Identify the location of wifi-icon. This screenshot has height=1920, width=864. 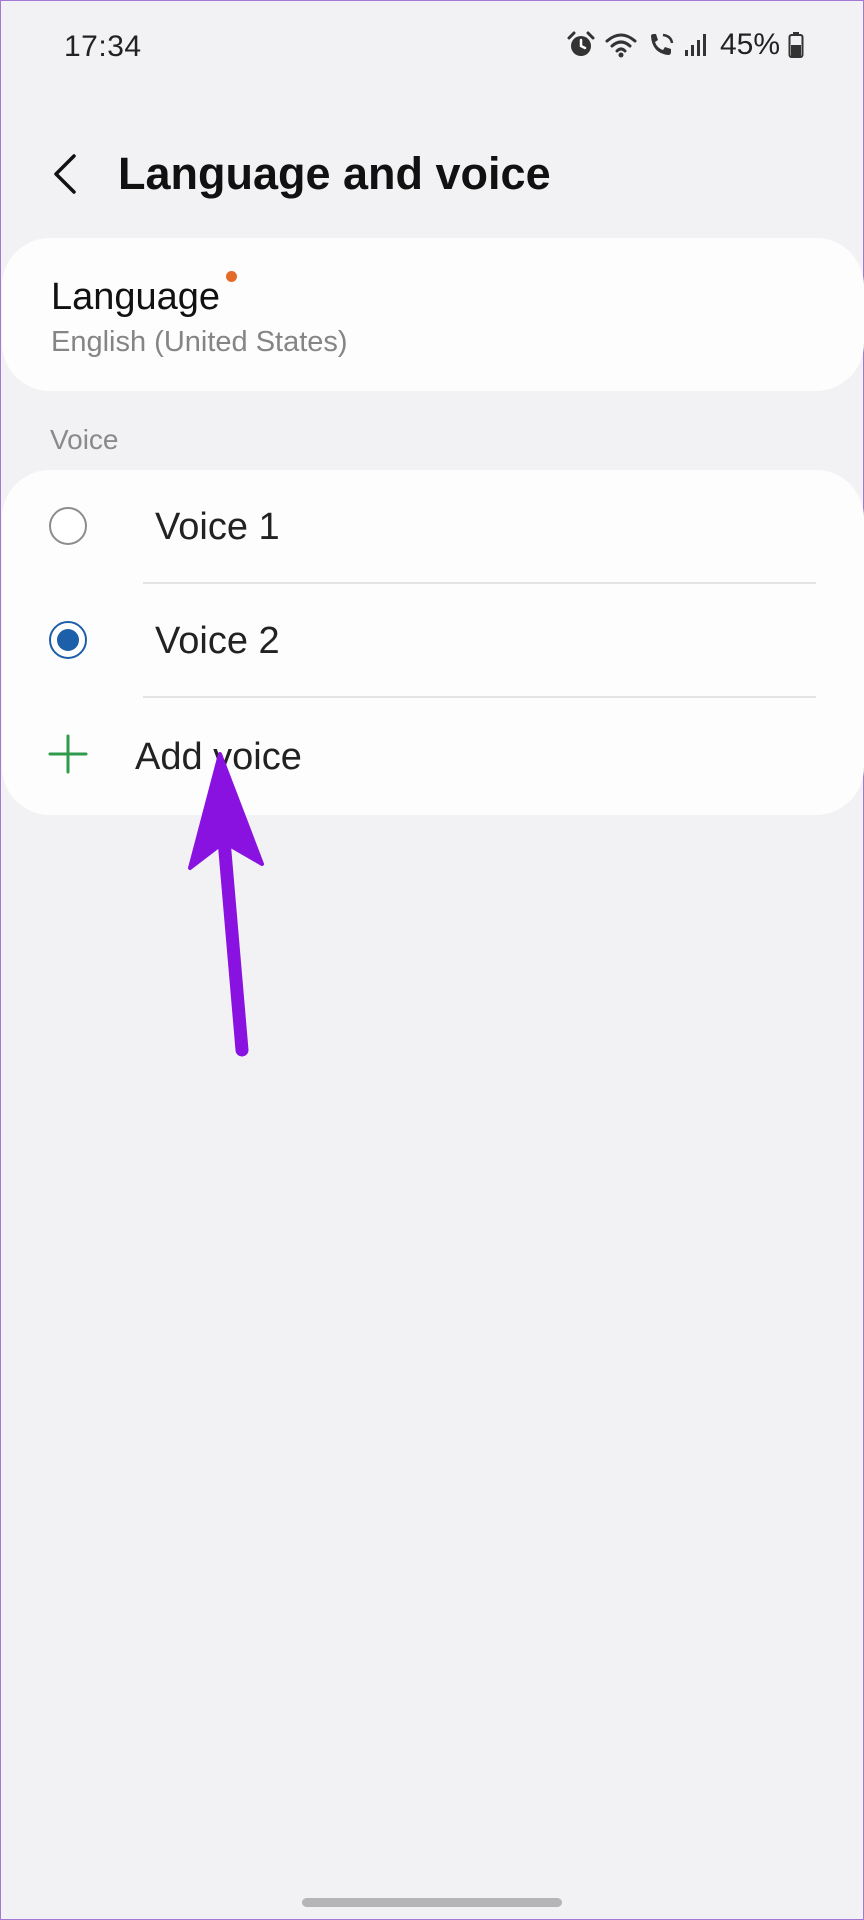
(621, 45).